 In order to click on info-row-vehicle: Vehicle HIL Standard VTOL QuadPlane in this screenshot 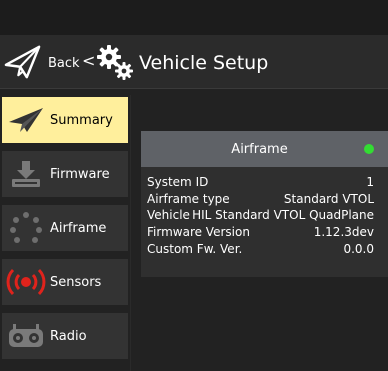, I will do `click(260, 216)`.